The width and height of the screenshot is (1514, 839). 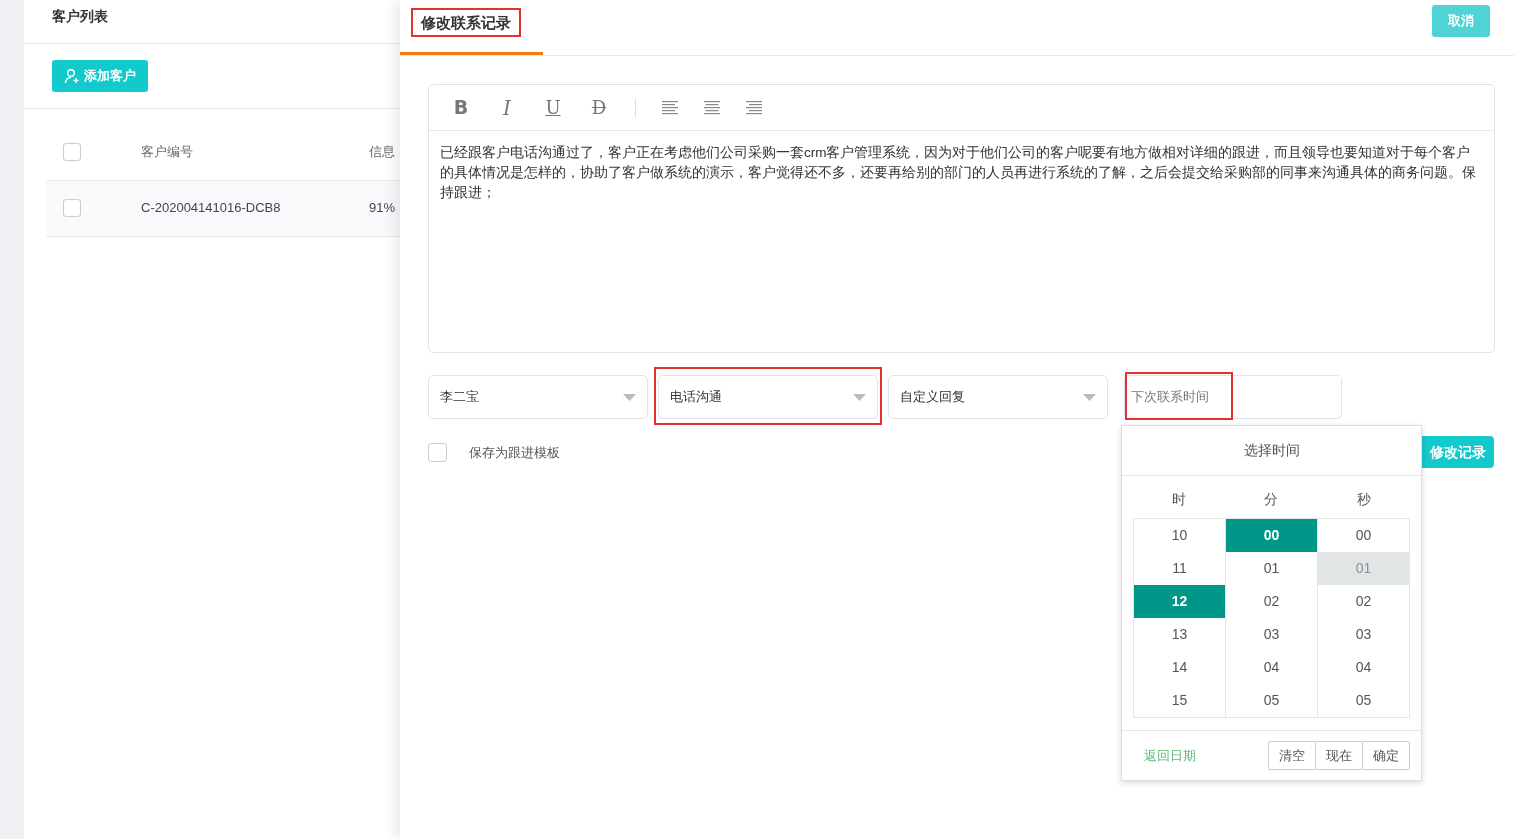 I want to click on datetime-input-field: 下次联系时间, so click(x=1233, y=397).